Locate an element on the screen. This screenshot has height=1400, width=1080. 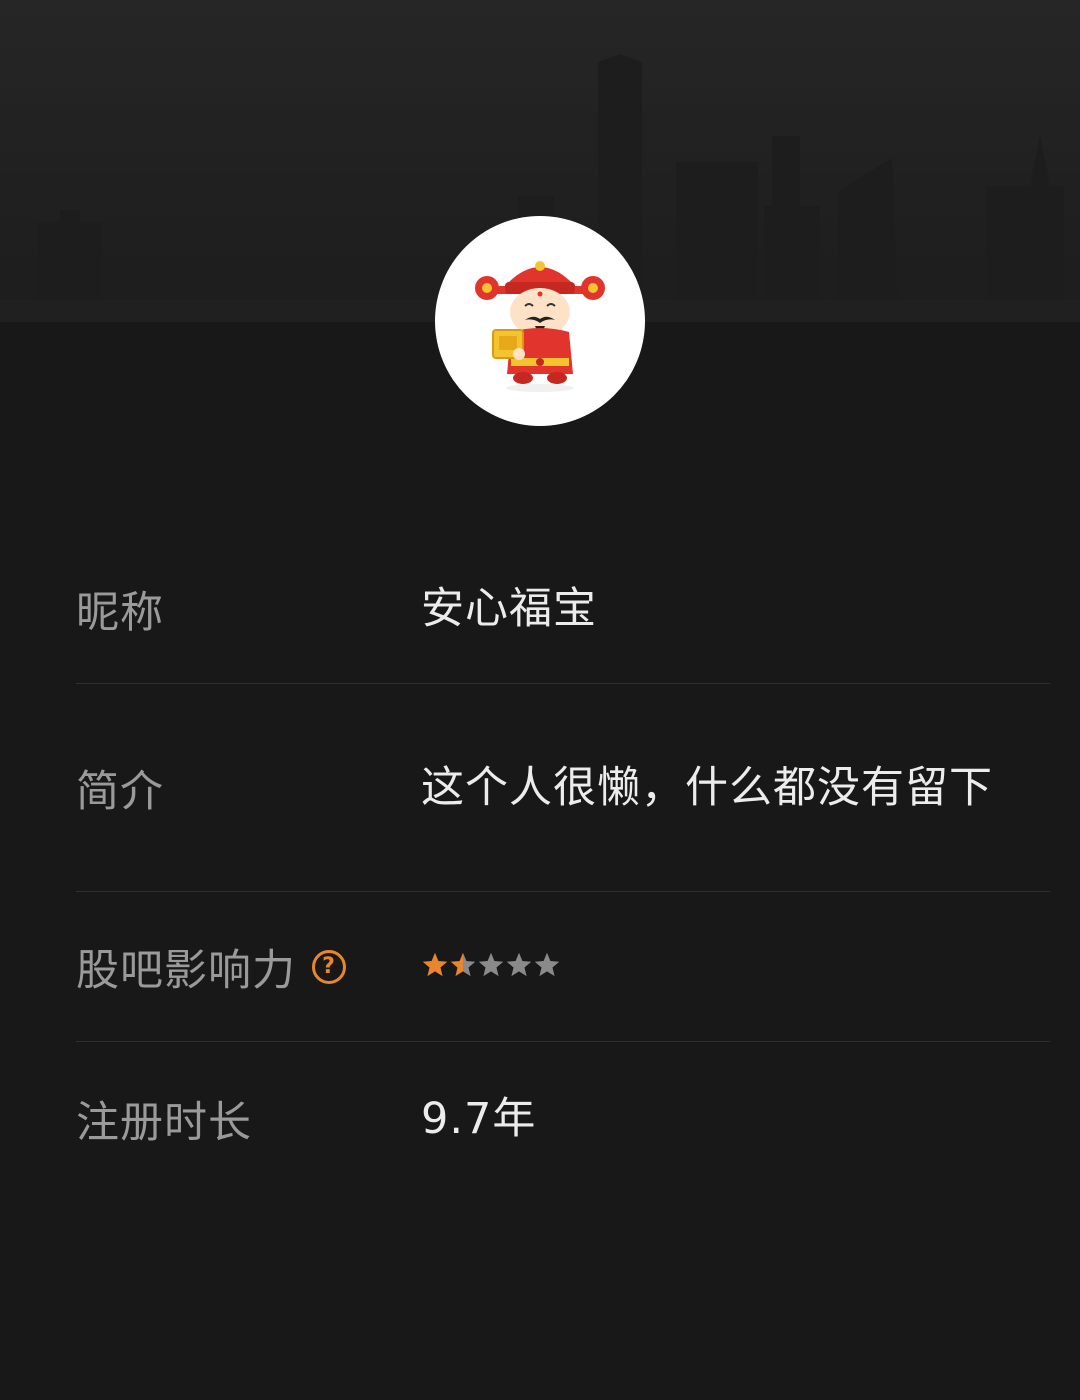
bio-label: 简介 is located at coordinates (120, 791).